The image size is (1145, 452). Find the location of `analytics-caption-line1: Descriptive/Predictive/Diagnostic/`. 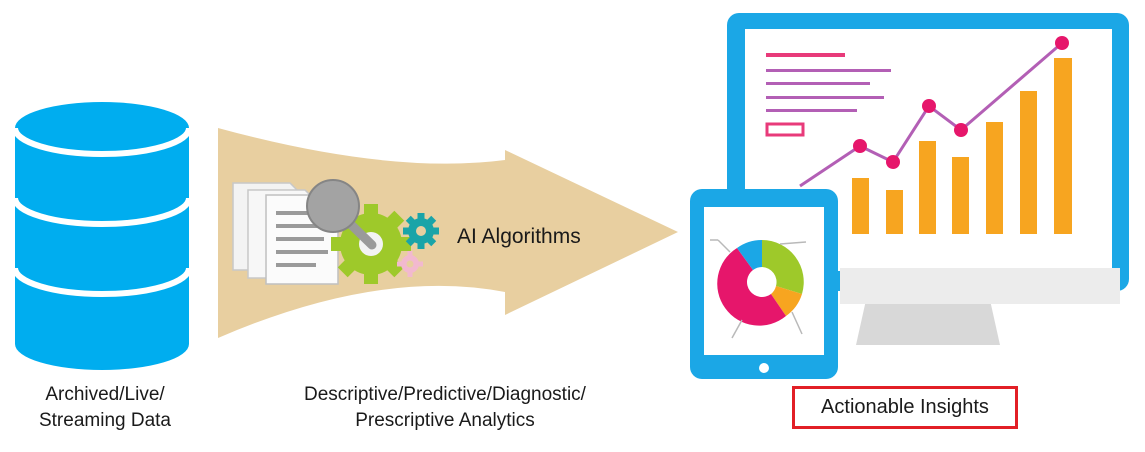

analytics-caption-line1: Descriptive/Predictive/Diagnostic/ is located at coordinates (445, 394).